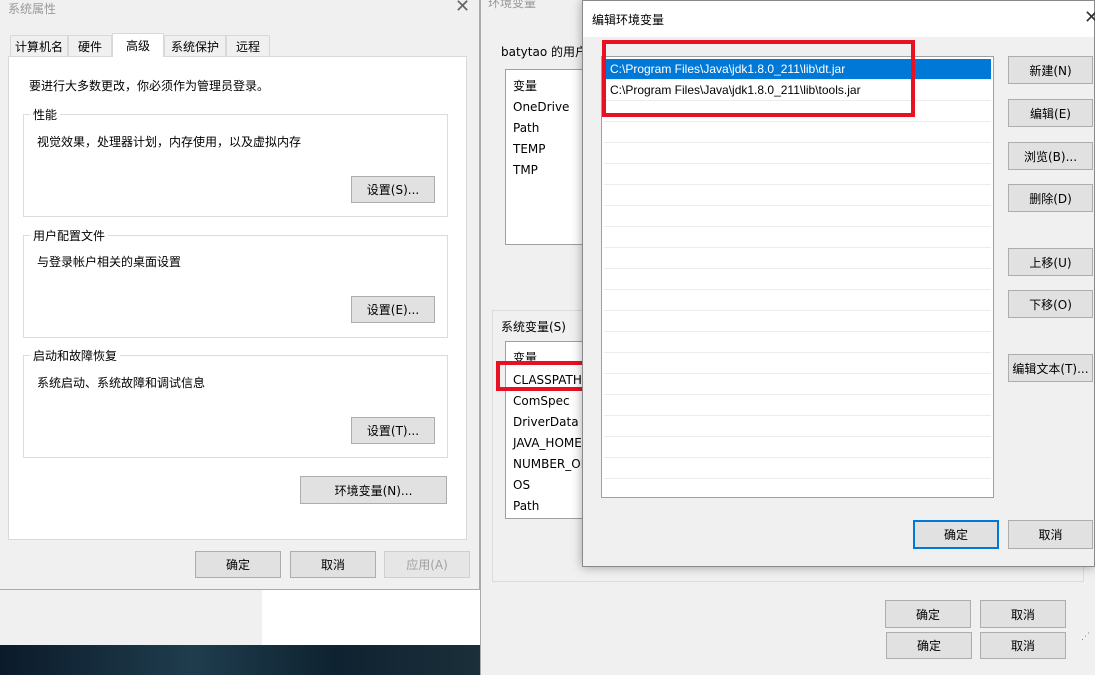 The height and width of the screenshot is (675, 1095). I want to click on tab-hardware: 硬件, so click(90, 46).